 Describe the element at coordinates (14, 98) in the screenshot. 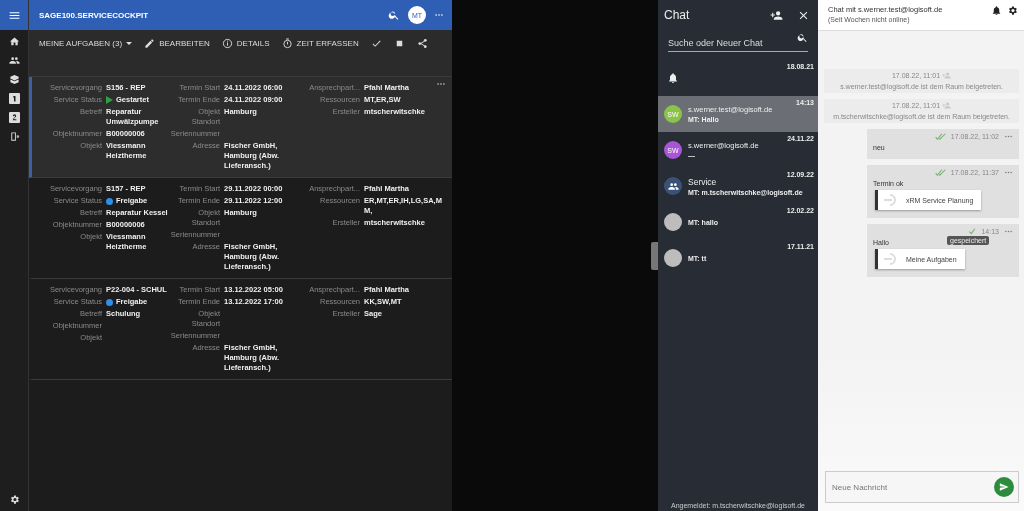

I see `number-one-icon` at that location.